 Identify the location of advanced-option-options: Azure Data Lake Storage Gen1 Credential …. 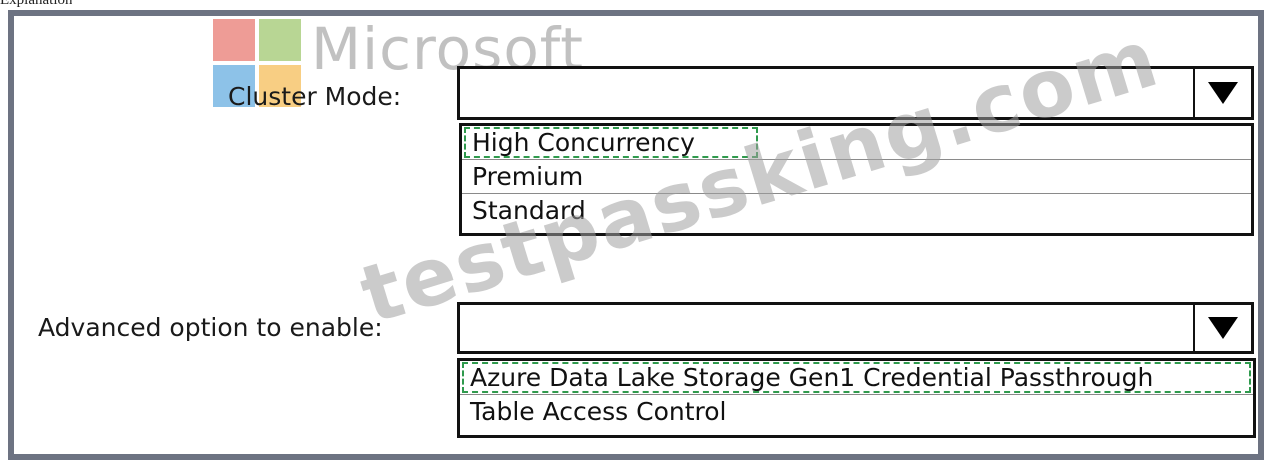
(856, 398).